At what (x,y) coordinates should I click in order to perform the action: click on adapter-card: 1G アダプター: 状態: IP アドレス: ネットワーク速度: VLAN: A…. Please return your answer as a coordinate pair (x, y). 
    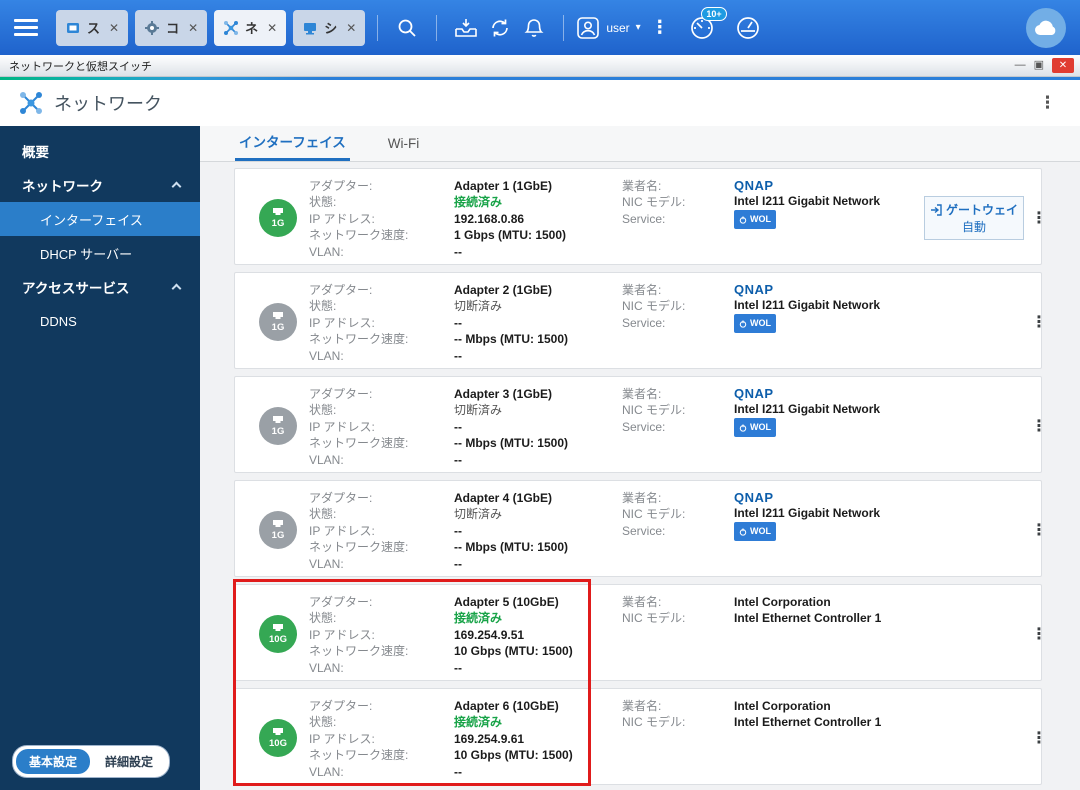
    Looking at the image, I should click on (640, 528).